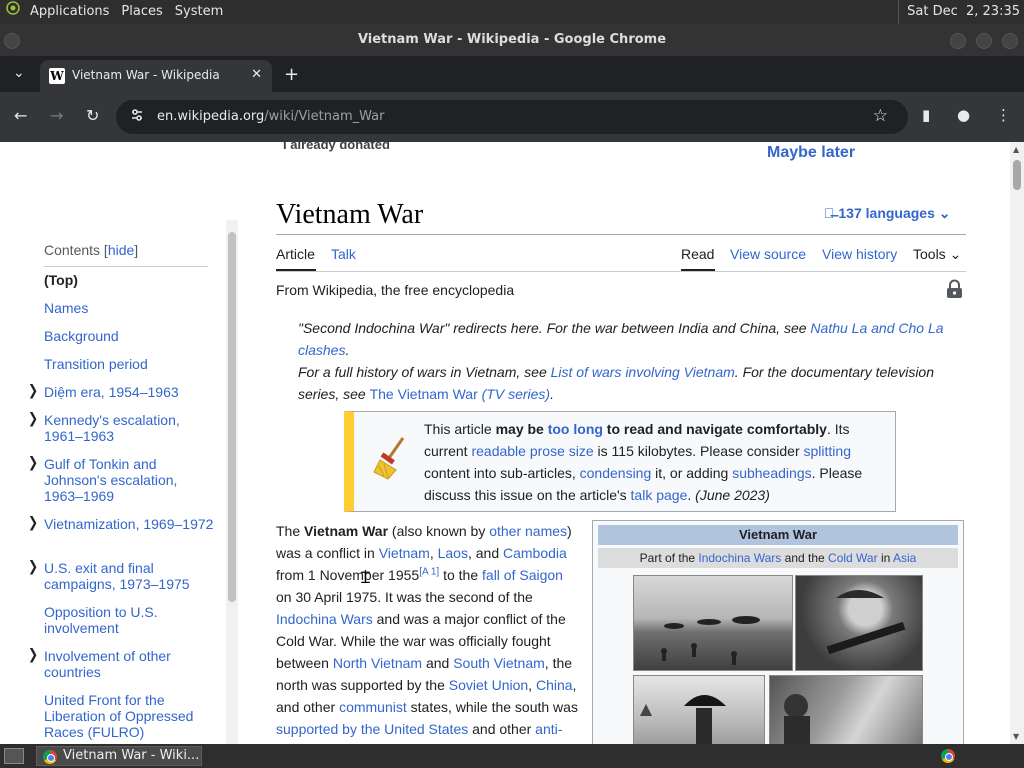  I want to click on photo-protest, so click(699, 709).